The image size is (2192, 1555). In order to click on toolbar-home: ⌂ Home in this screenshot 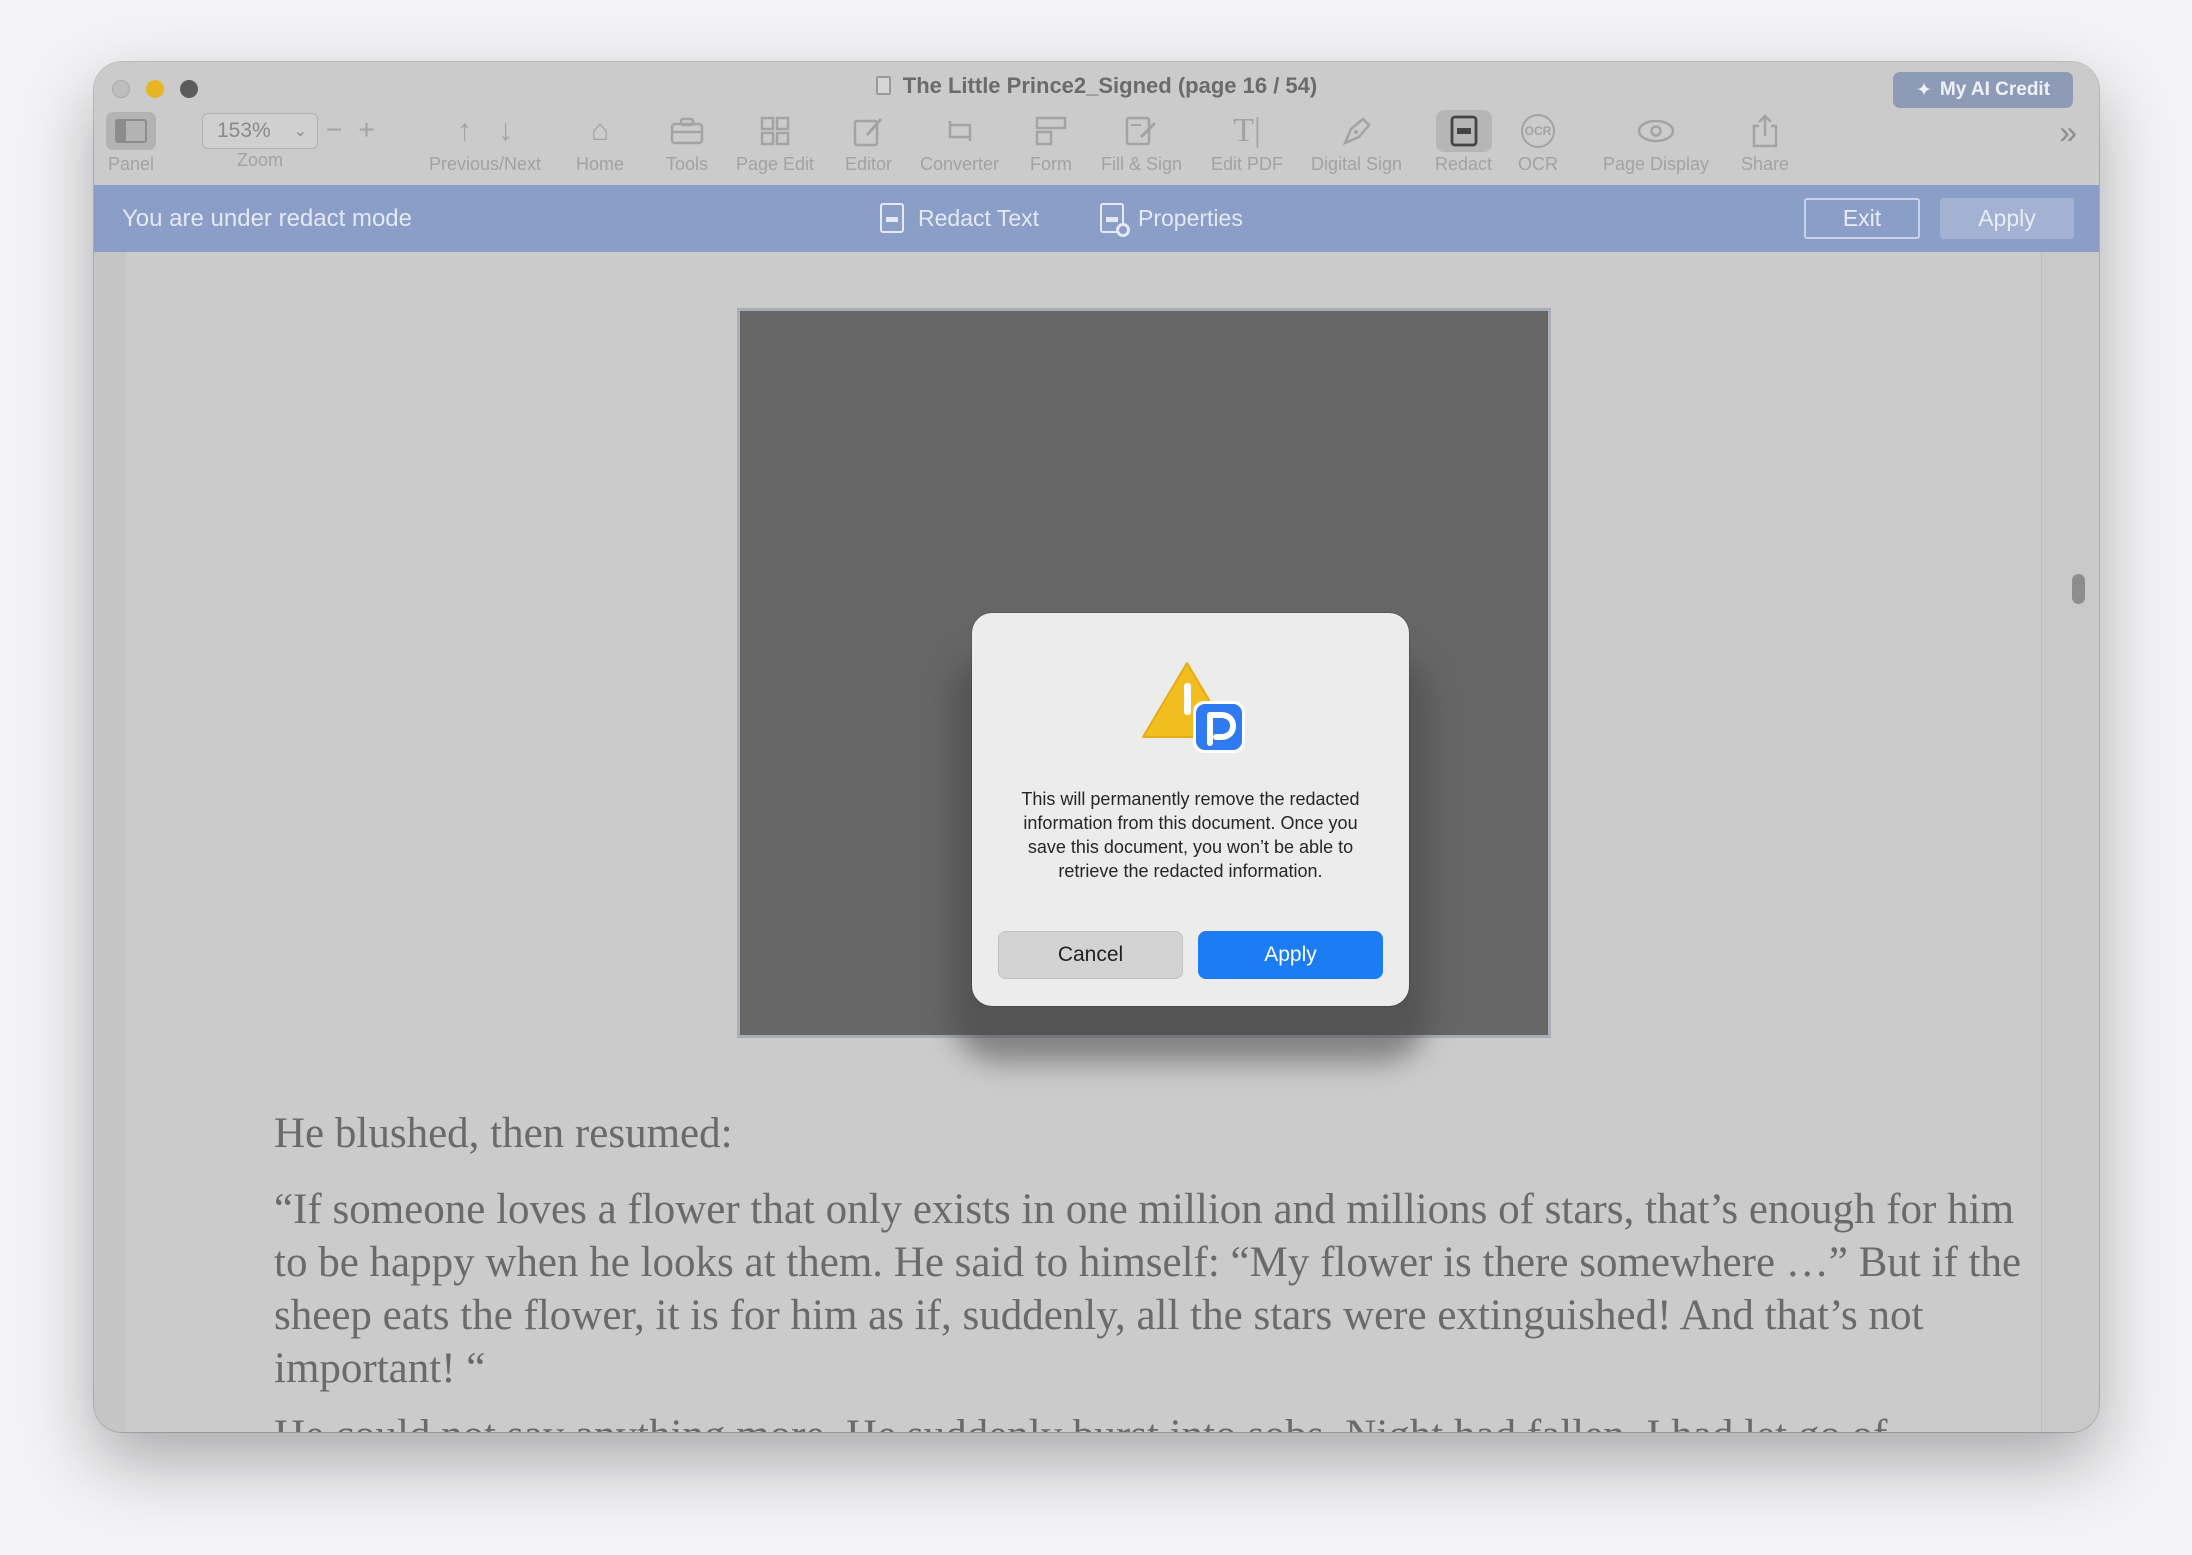, I will do `click(600, 140)`.